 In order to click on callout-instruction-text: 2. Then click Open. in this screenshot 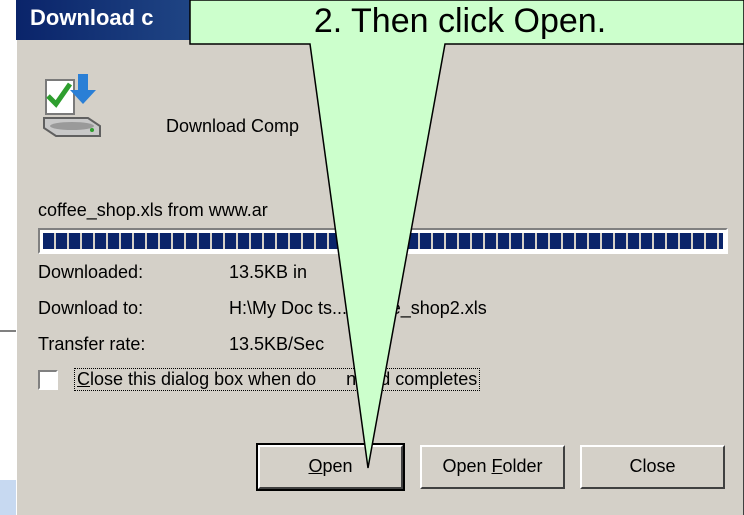, I will do `click(460, 21)`.